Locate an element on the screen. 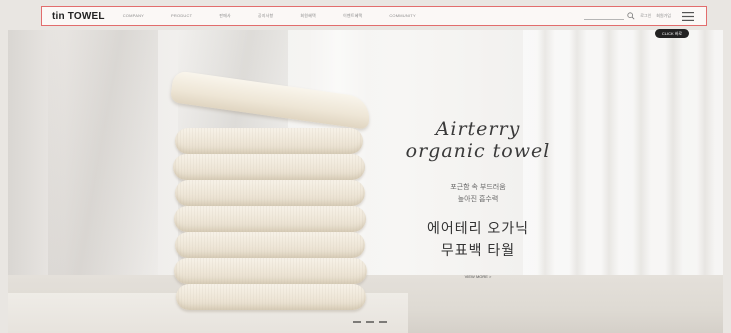 The image size is (731, 333). hero-subcopy: 포근함 속 부드러움 높아진 흡수력 is located at coordinates (478, 194).